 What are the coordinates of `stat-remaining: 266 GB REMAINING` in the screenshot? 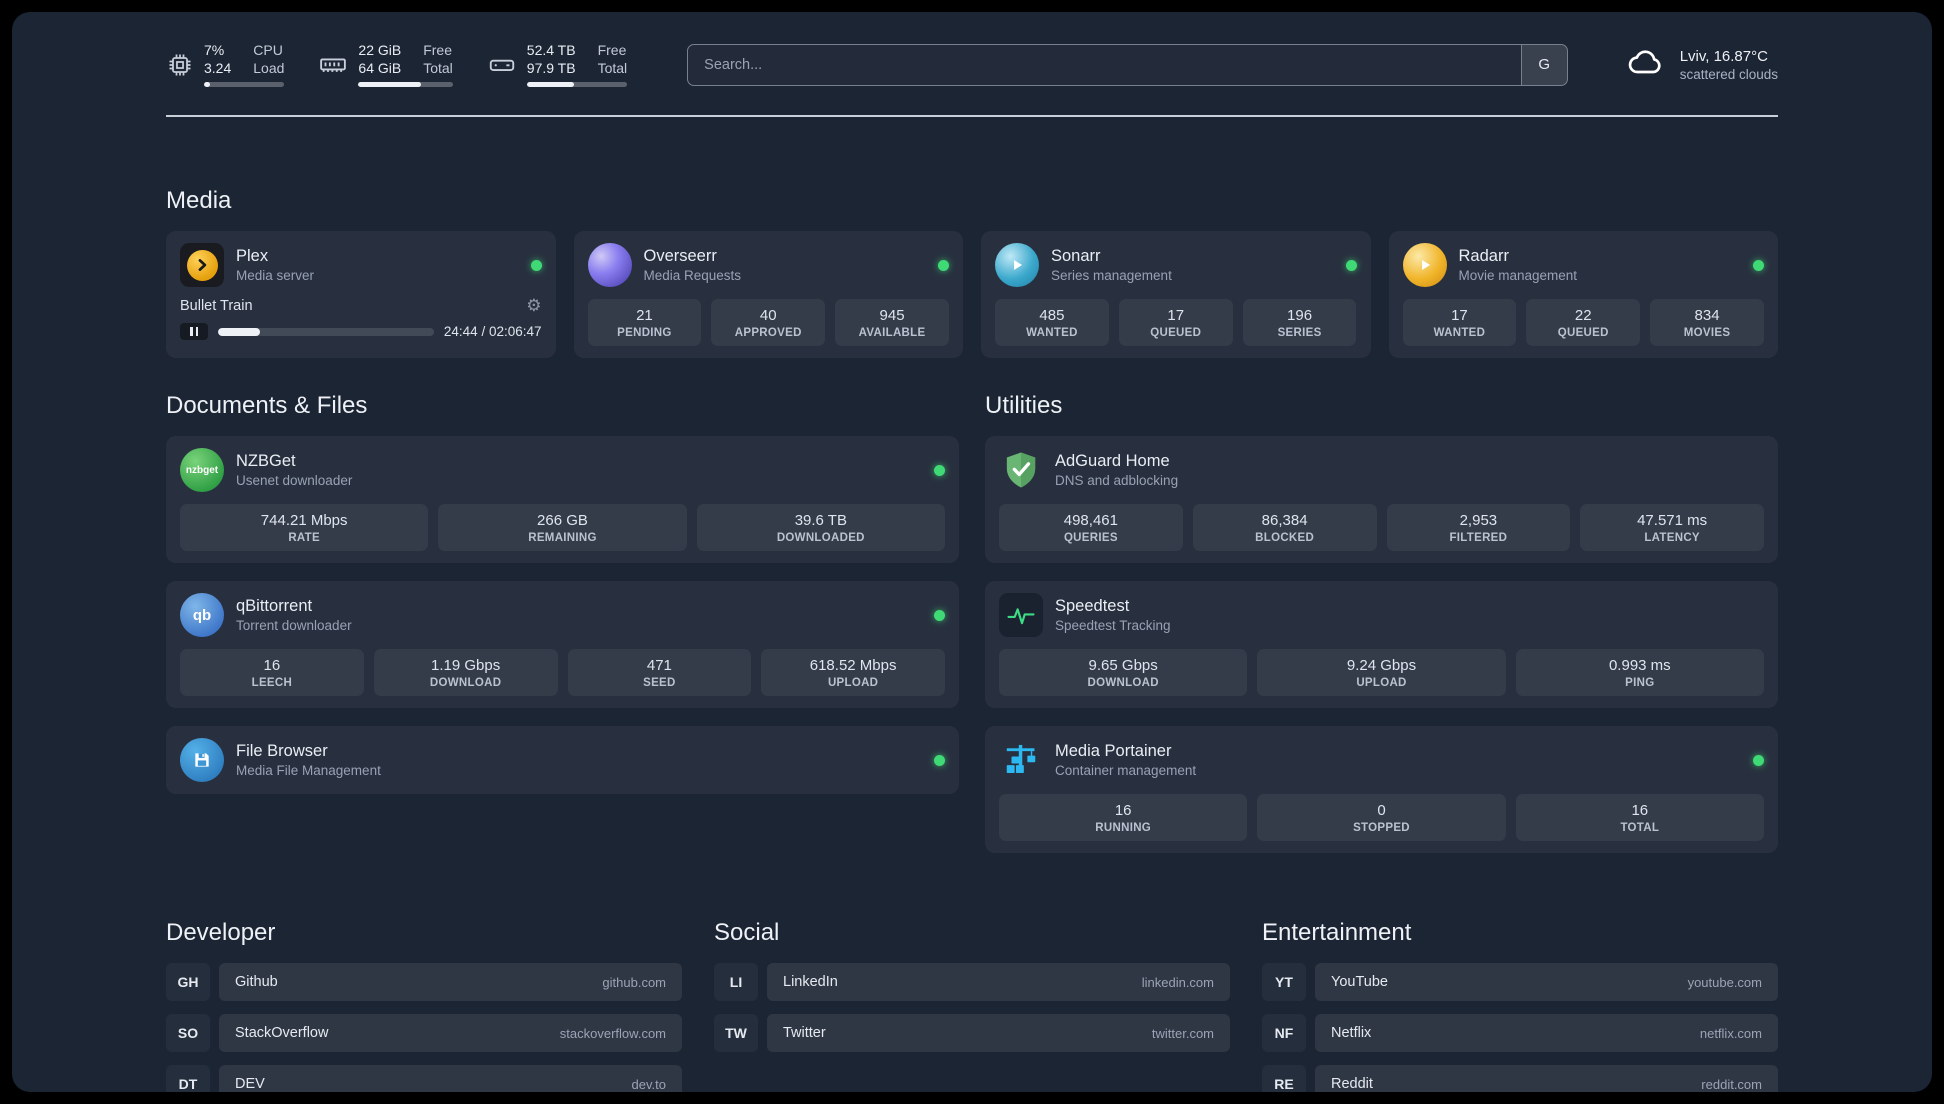 It's located at (562, 527).